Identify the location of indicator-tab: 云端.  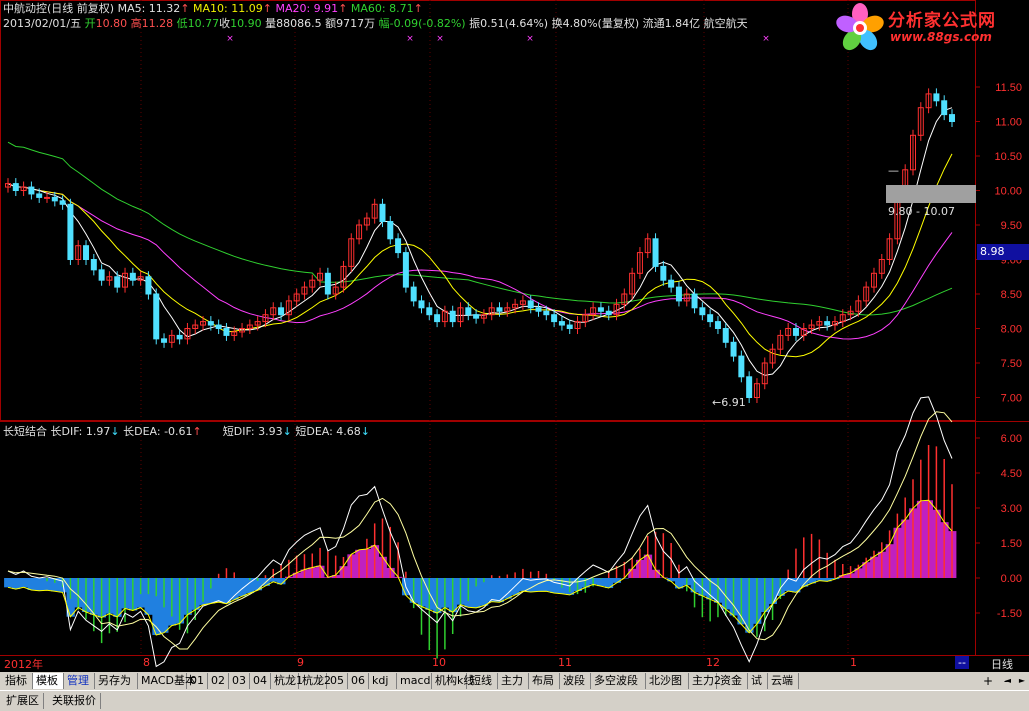
(783, 681).